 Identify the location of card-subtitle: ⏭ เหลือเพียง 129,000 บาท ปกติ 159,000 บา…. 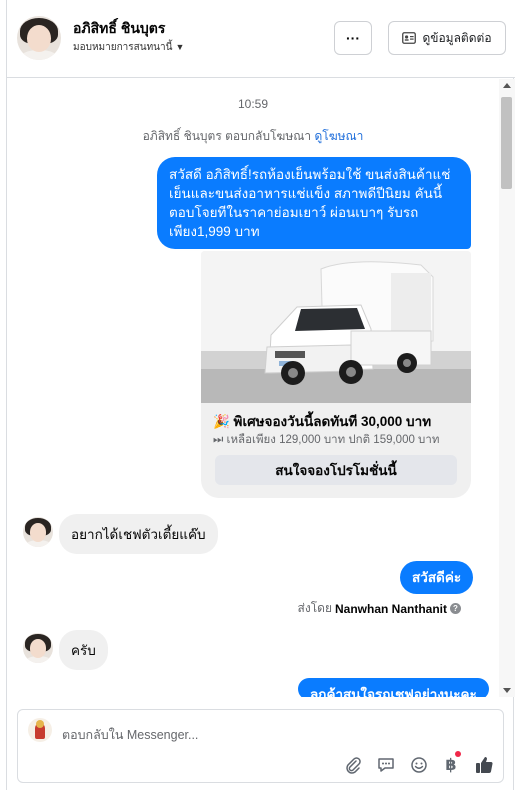
(326, 440).